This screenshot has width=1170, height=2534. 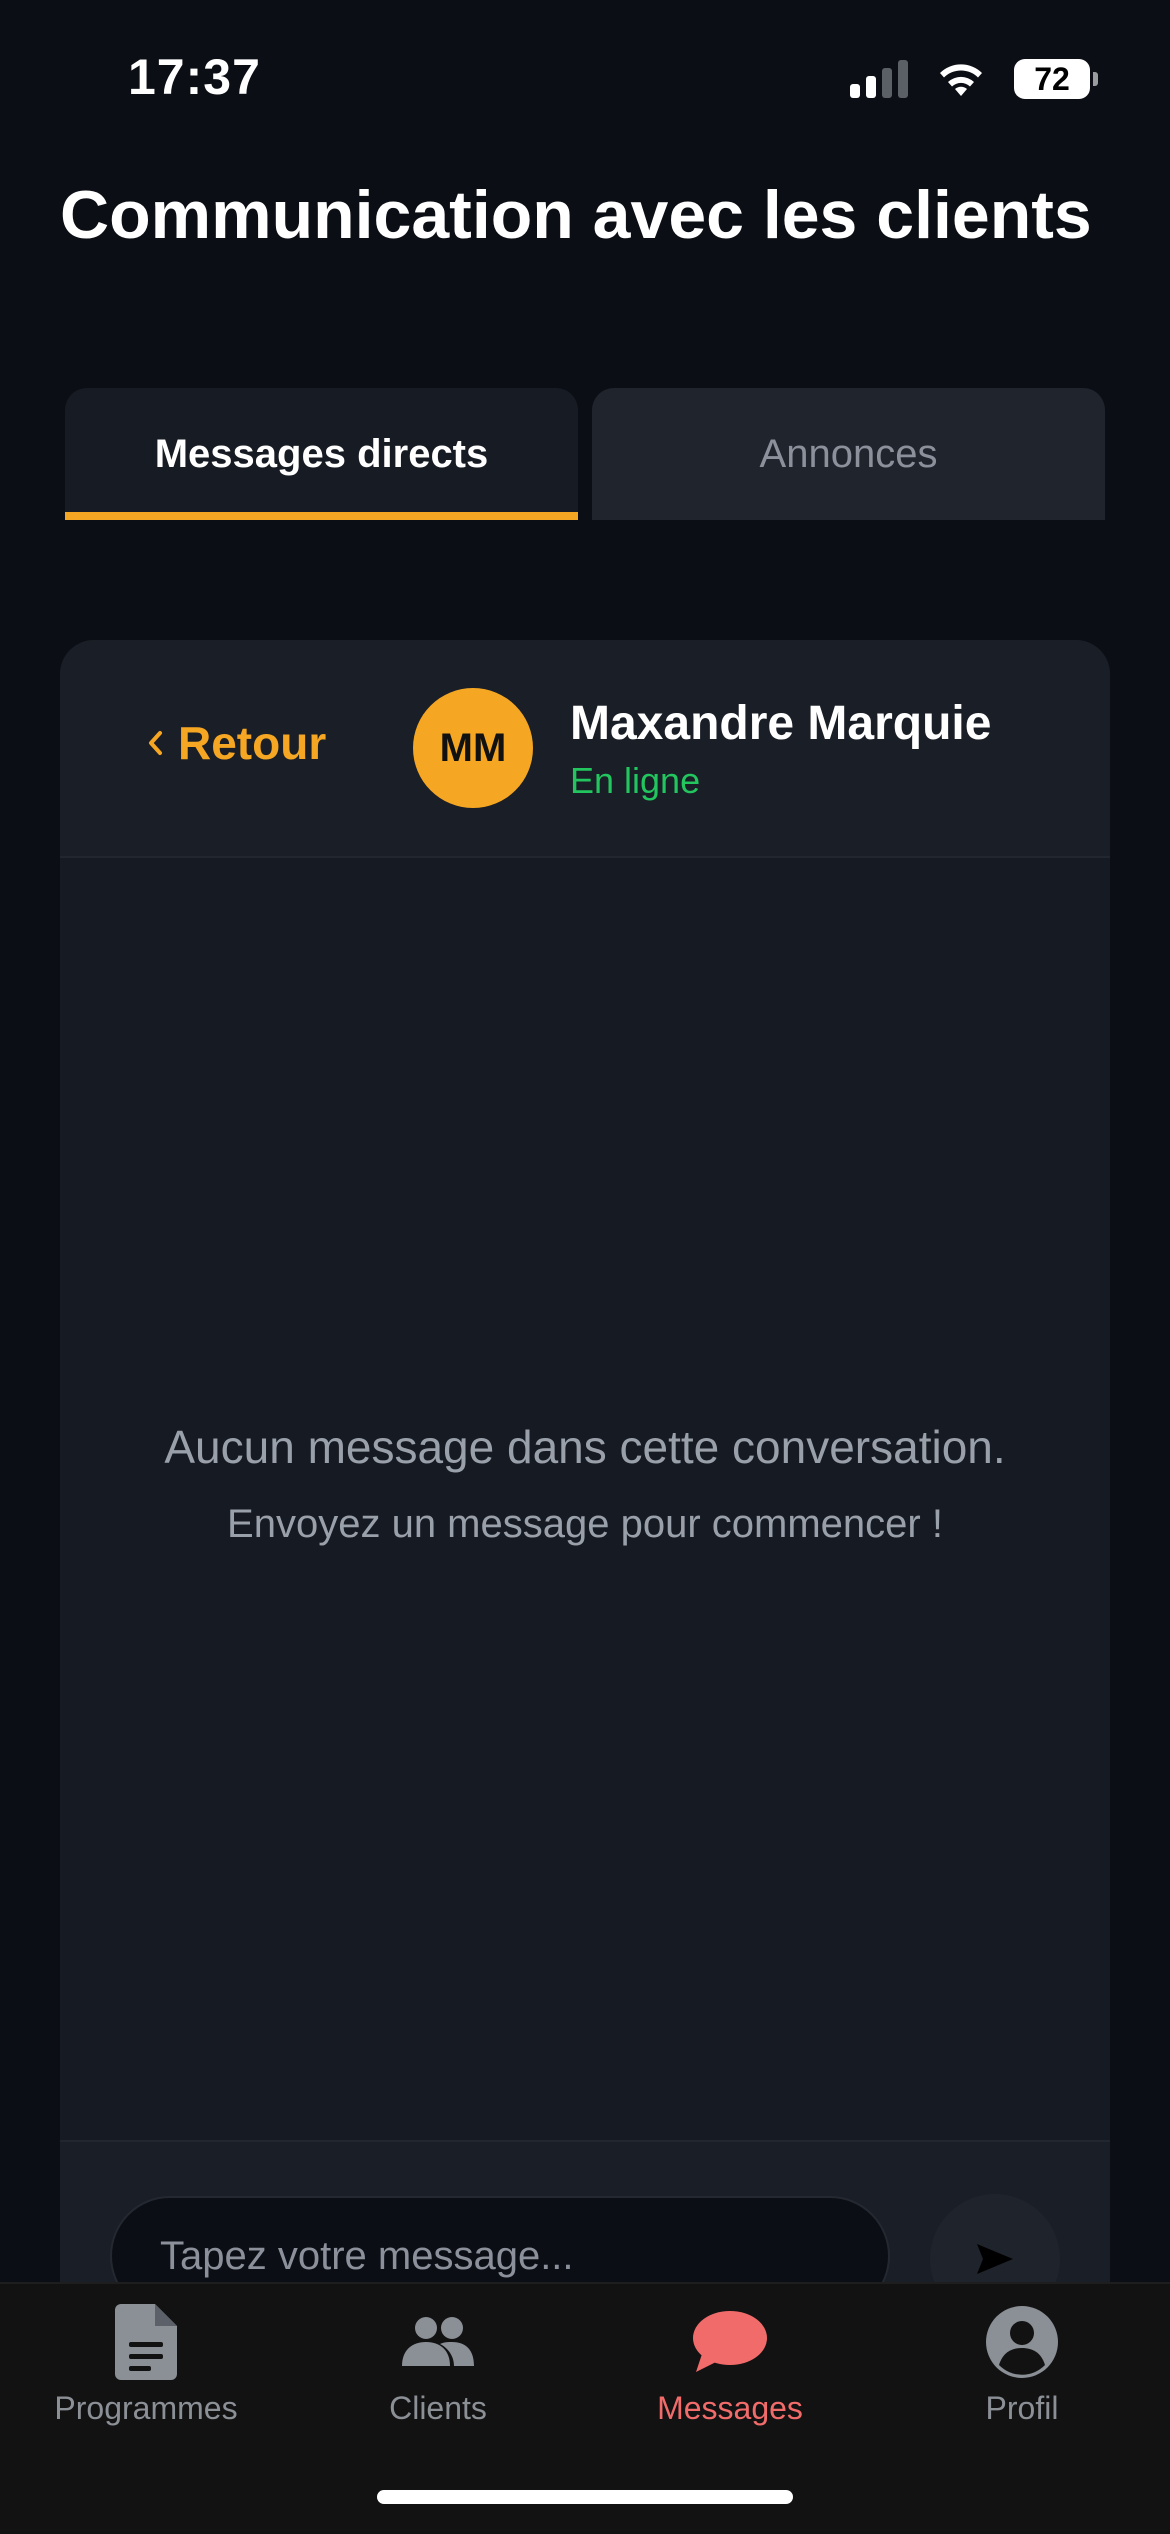 I want to click on tab-annonces: Annonces, so click(x=848, y=454).